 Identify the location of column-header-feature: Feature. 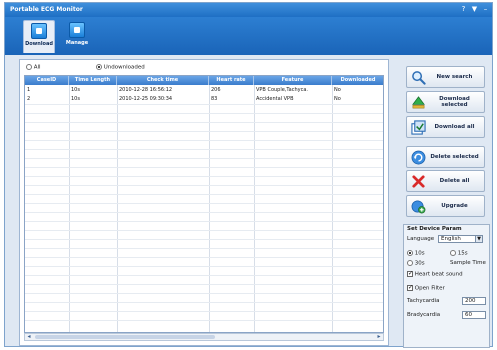
(293, 80).